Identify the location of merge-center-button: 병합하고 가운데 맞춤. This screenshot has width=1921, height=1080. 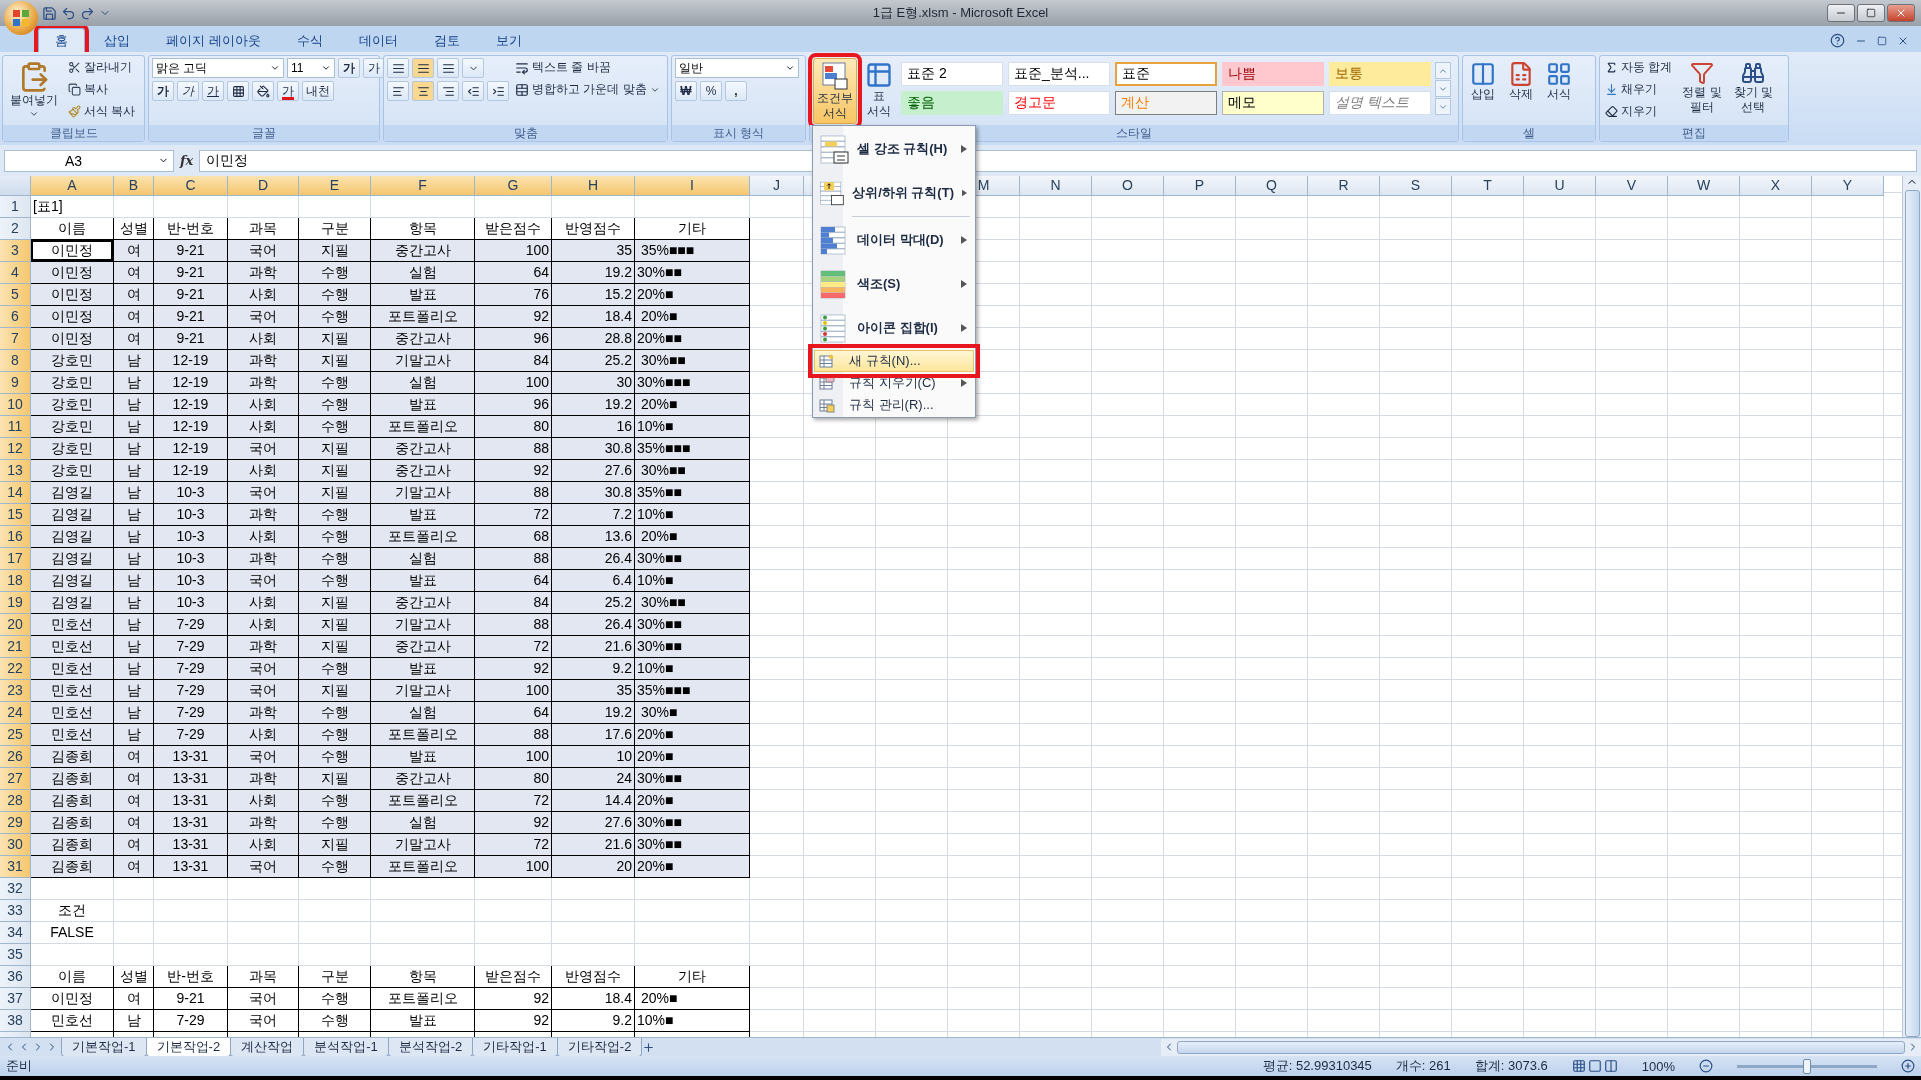
(587, 89).